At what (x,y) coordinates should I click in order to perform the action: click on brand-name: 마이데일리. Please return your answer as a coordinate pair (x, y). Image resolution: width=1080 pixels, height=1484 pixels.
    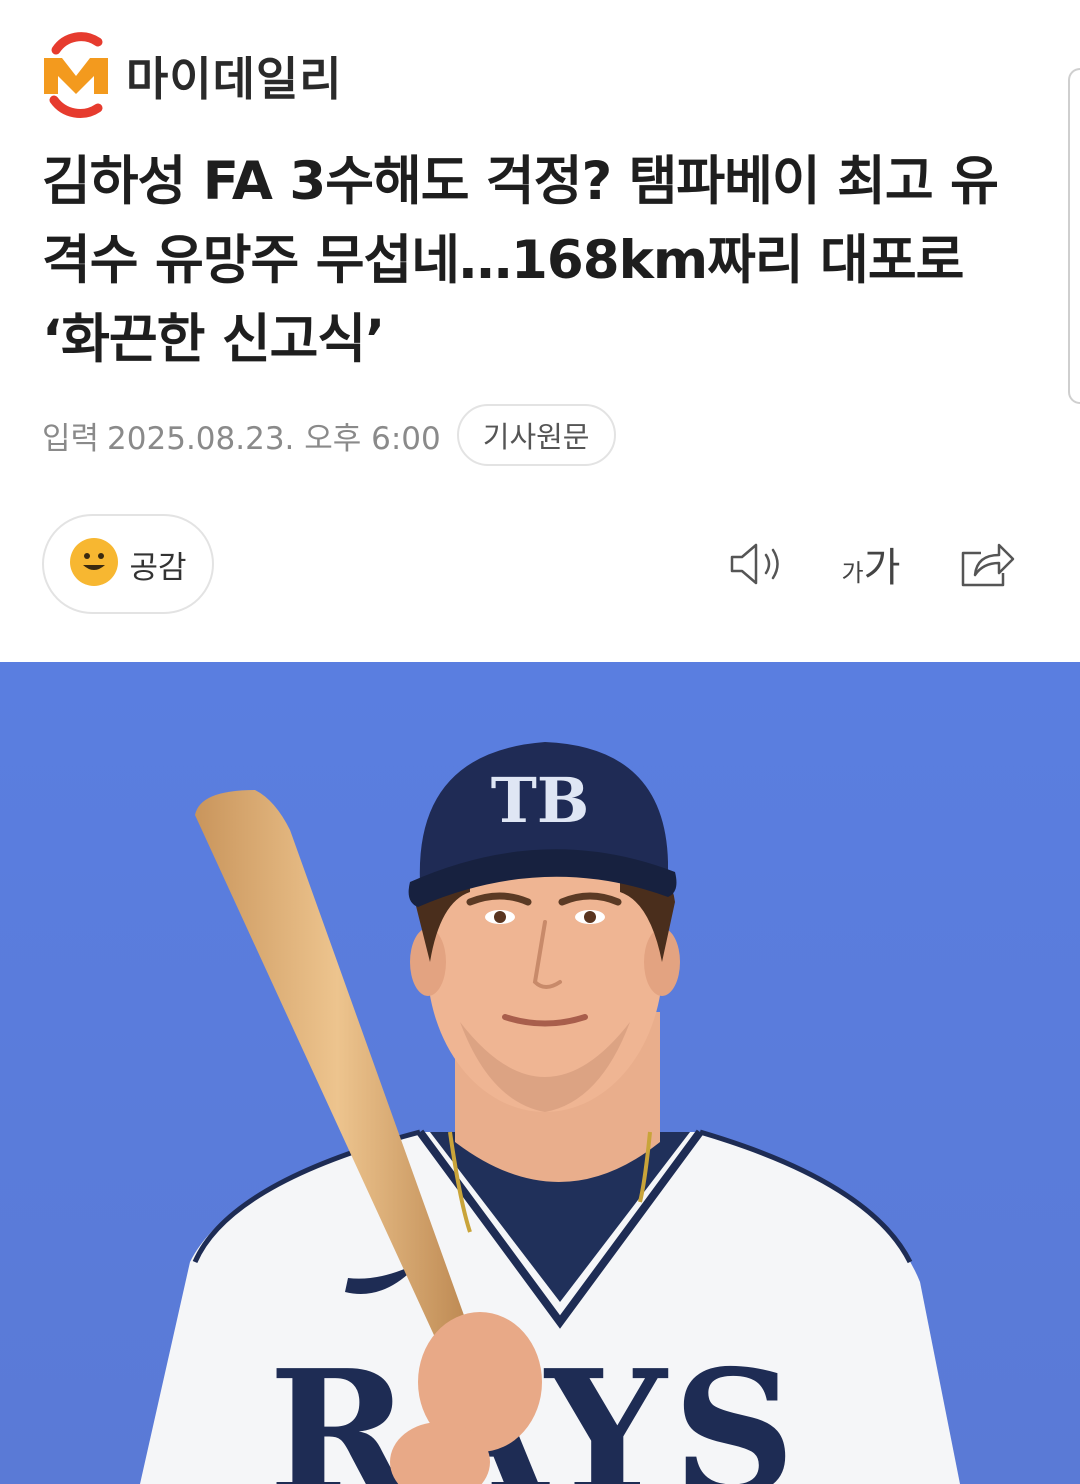
    Looking at the image, I should click on (234, 76).